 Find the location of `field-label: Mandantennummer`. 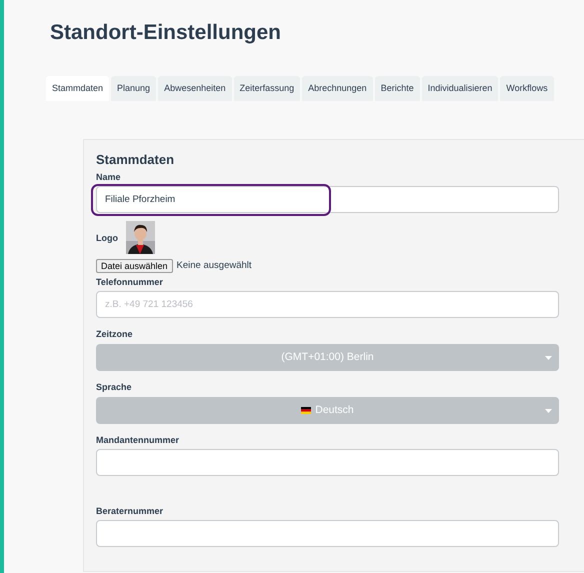

field-label: Mandantennummer is located at coordinates (138, 440).